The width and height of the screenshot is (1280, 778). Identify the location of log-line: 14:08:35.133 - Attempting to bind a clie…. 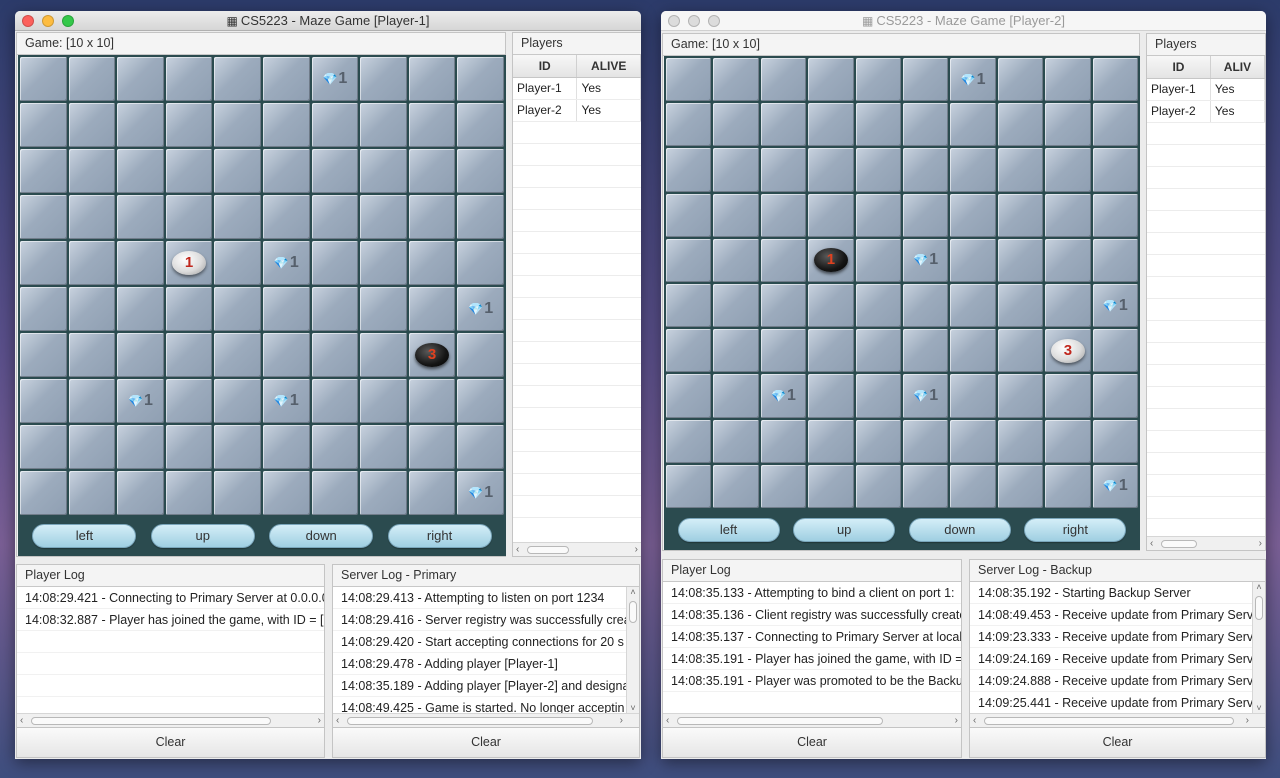
(812, 593).